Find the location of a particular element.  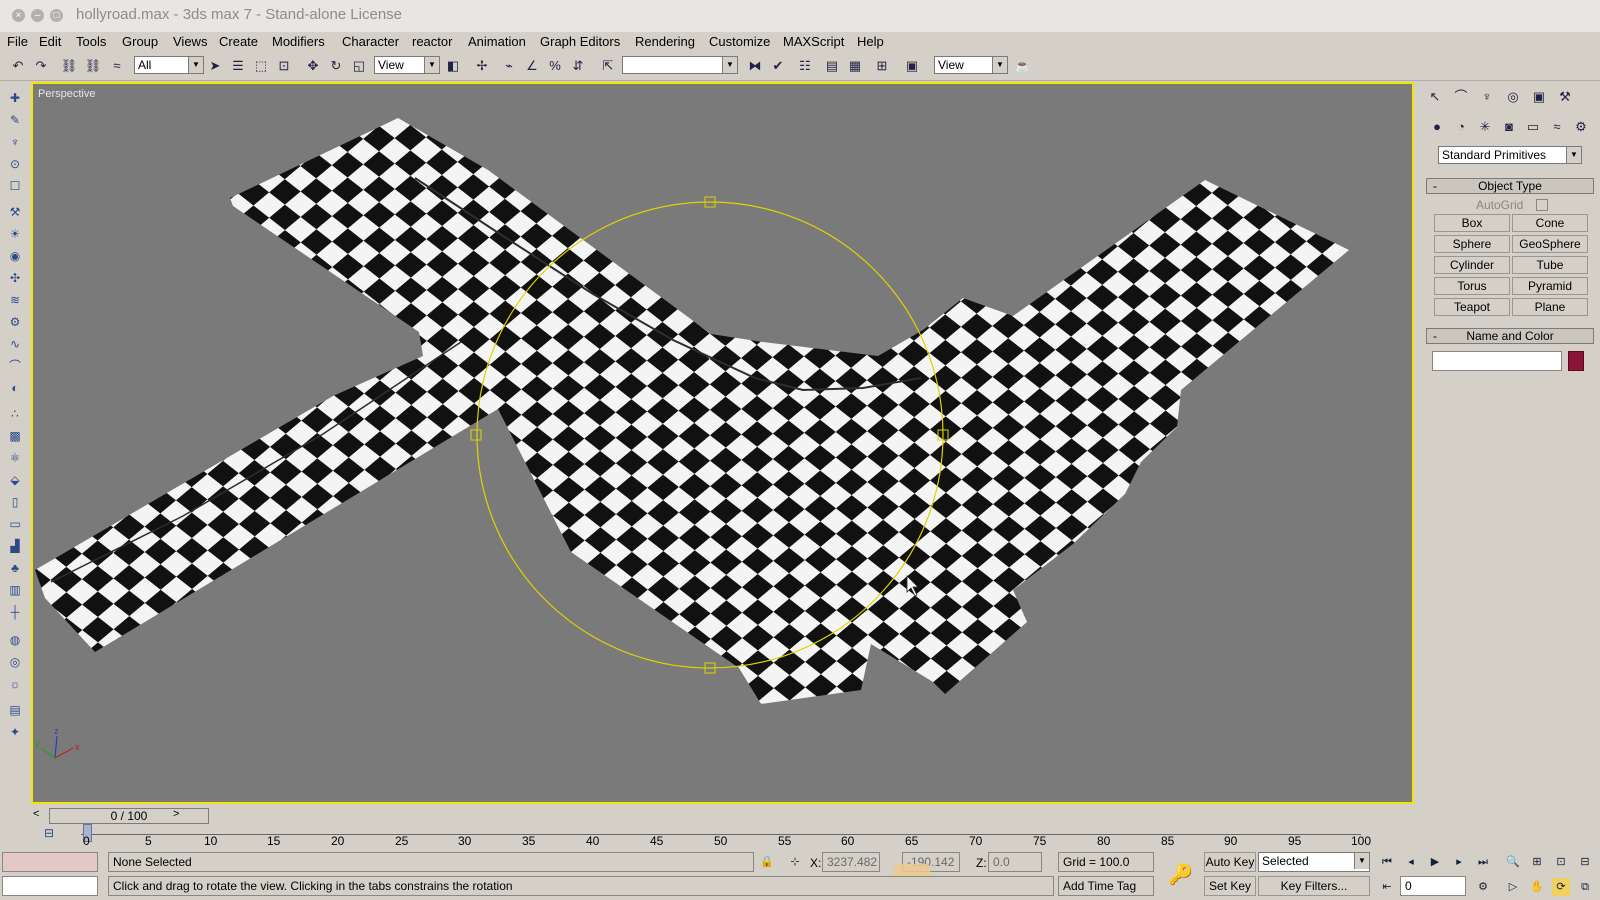

mirror-icon: ⧓ is located at coordinates (755, 66).